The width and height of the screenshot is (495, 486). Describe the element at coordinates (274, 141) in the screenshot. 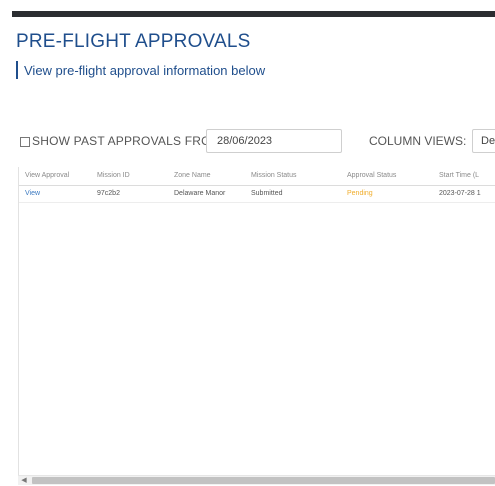

I see `past-approvals-date-input` at that location.